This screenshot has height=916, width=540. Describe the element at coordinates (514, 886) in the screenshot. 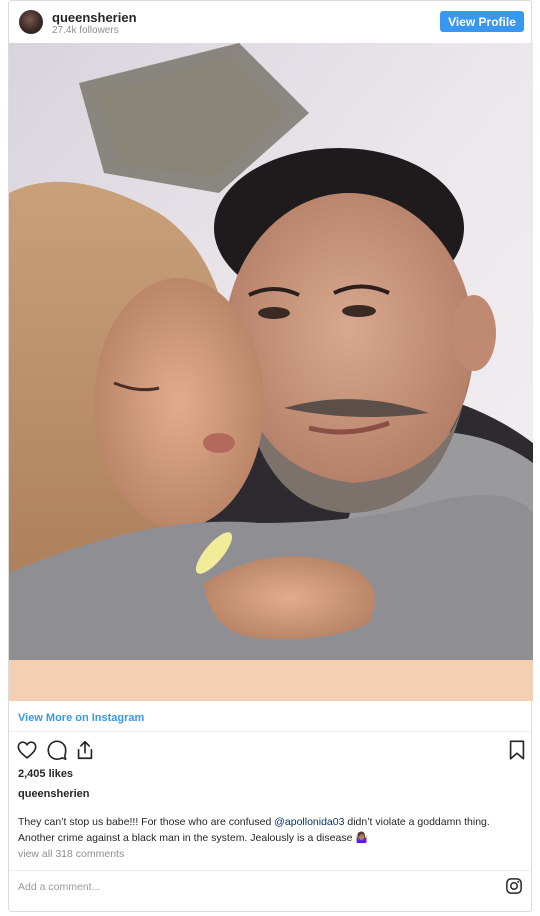

I see `instagram-icon` at that location.